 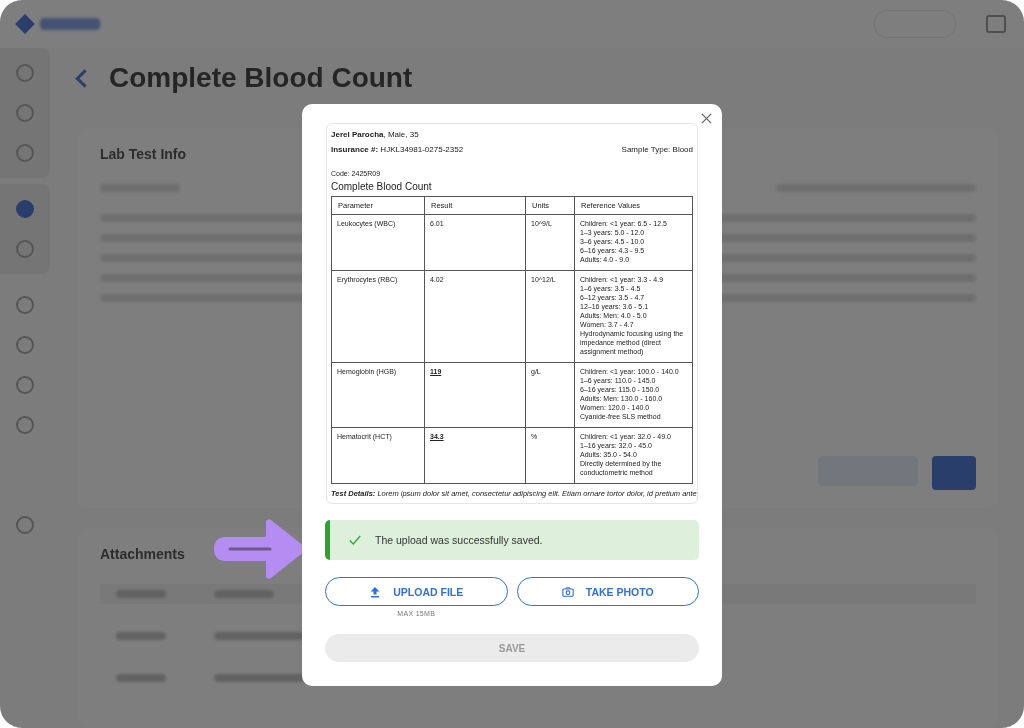 What do you see at coordinates (375, 134) in the screenshot?
I see `patient-info: Jerel Parocha, Male, 35` at bounding box center [375, 134].